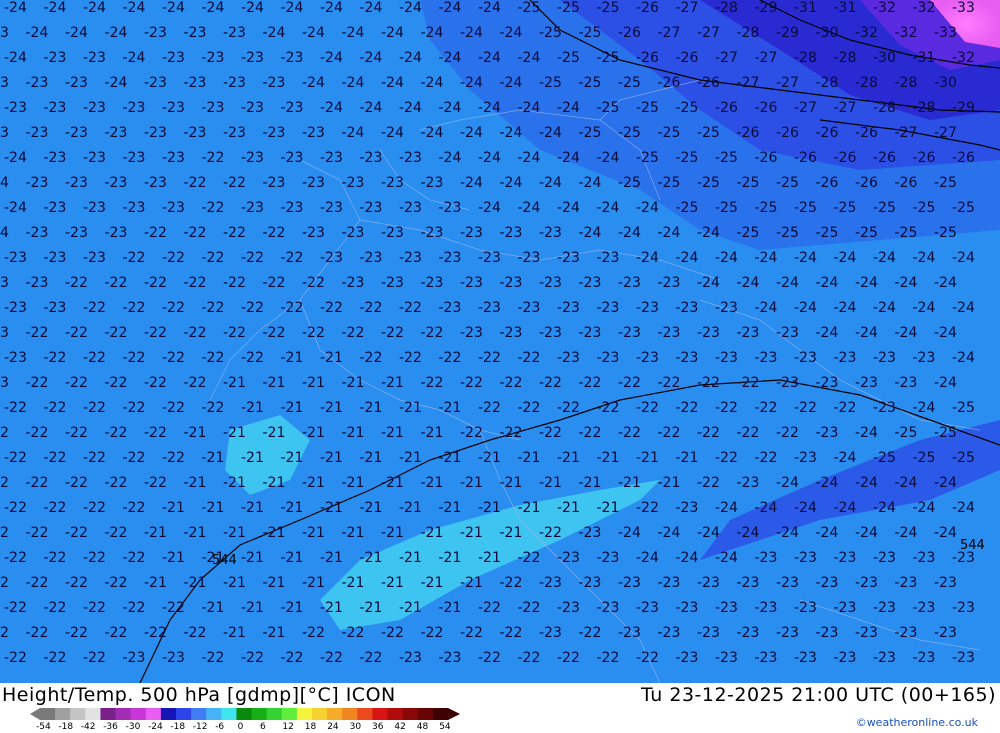  I want to click on scale-tick-label: -42, so click(88, 727).